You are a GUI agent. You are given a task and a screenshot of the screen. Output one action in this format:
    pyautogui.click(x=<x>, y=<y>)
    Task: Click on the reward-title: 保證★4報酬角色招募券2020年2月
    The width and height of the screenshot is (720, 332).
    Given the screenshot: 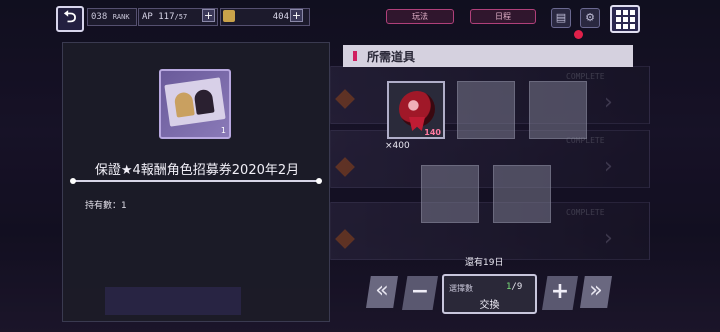 What is the action you would take?
    pyautogui.click(x=197, y=170)
    